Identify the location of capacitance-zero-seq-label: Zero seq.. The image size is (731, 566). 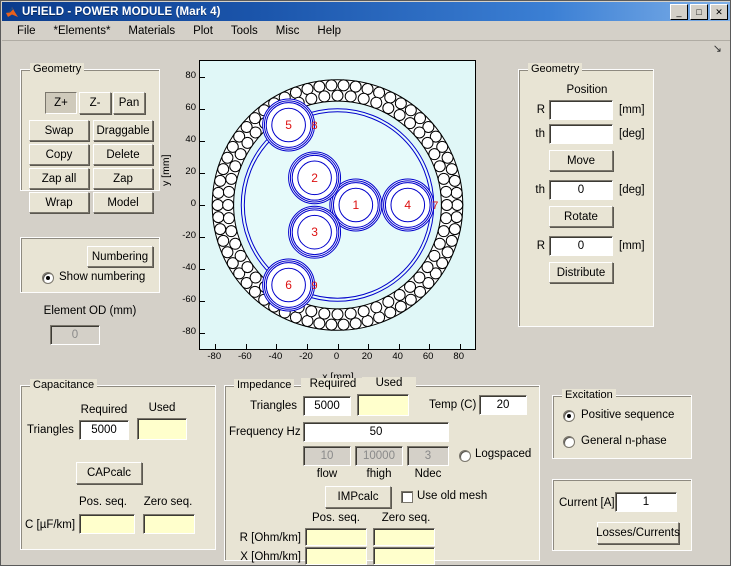
(168, 502).